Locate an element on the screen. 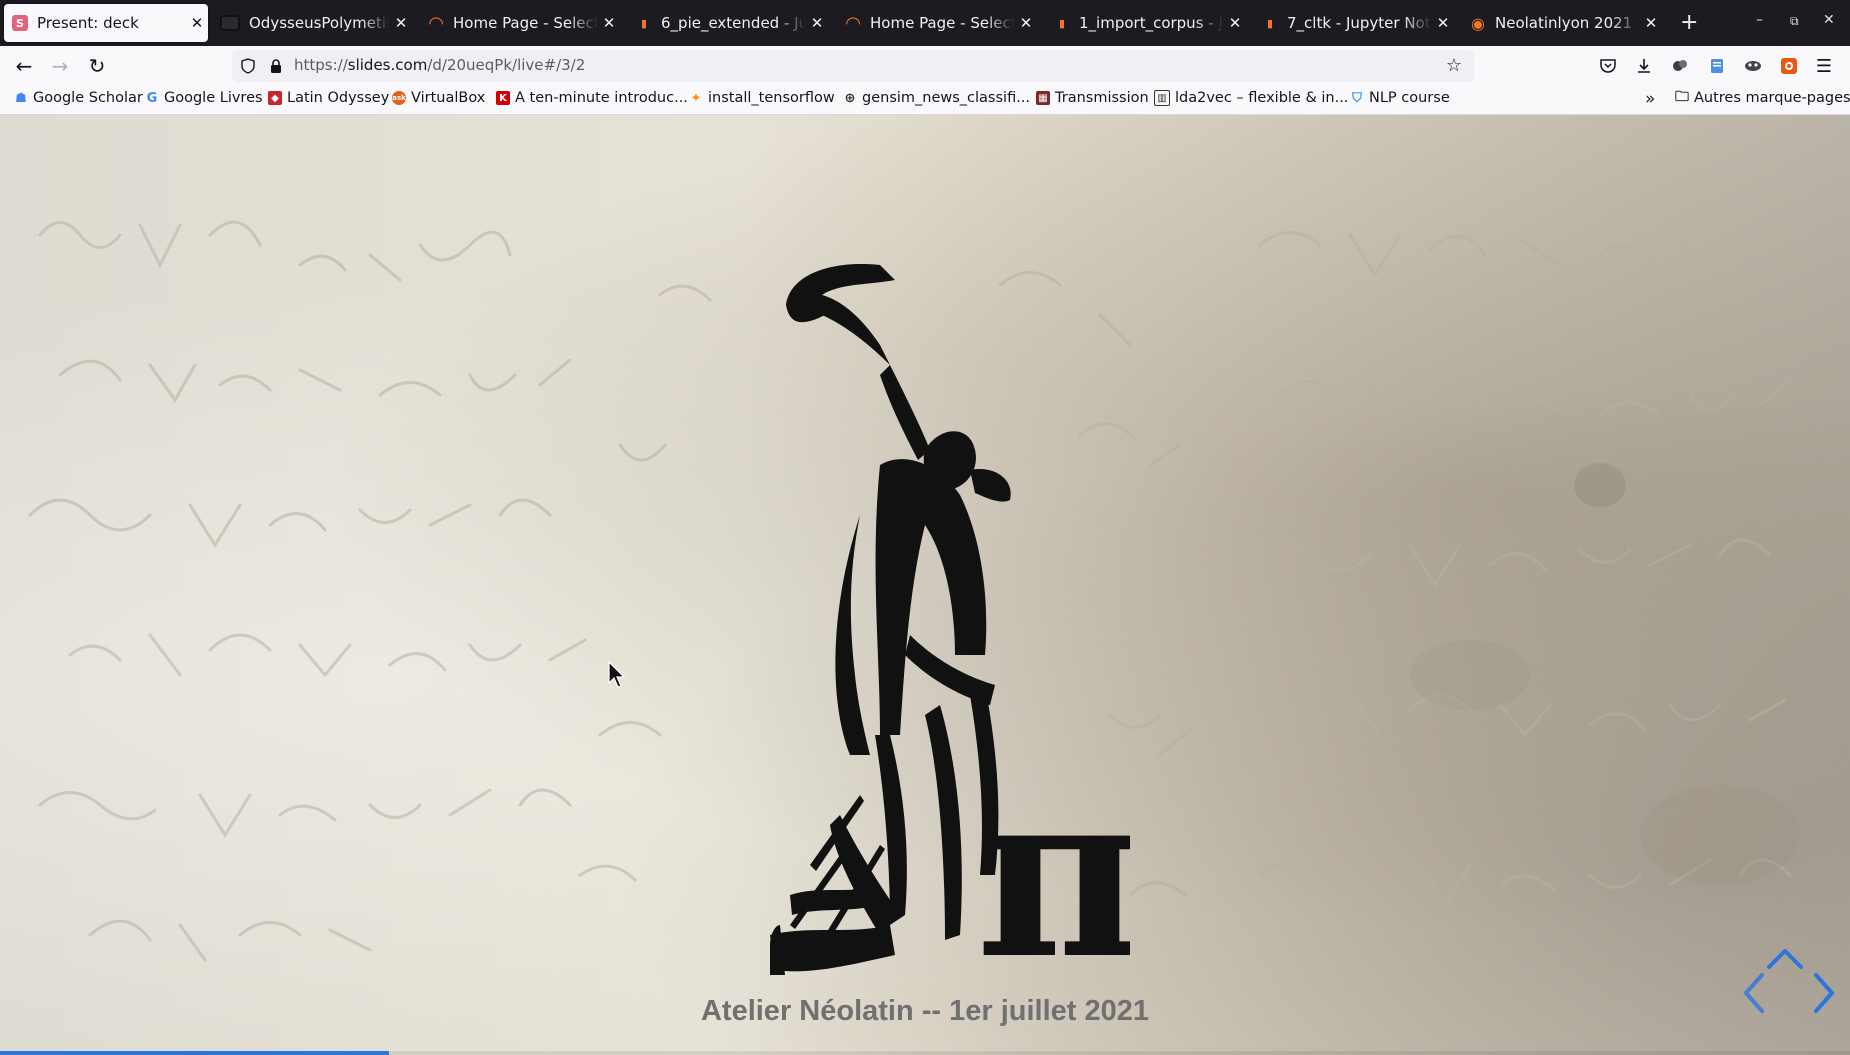 This screenshot has width=1850, height=1055. other-bookmarks-label: Autres marque-pages is located at coordinates (1772, 98).